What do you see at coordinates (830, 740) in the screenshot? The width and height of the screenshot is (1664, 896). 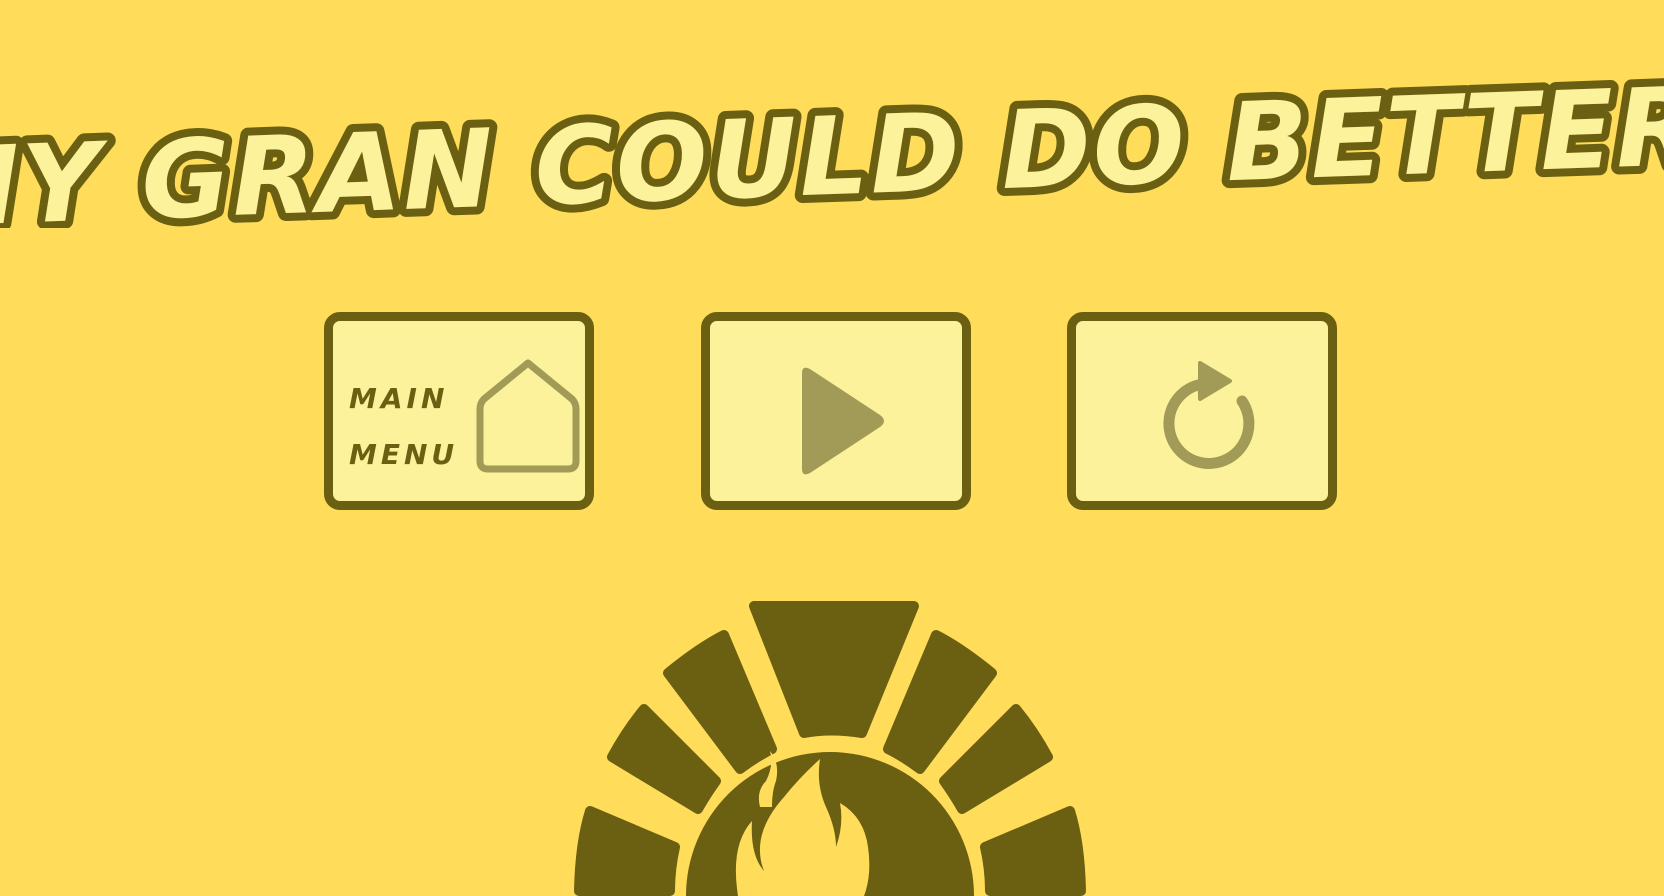 I see `pizza-oven-icon` at bounding box center [830, 740].